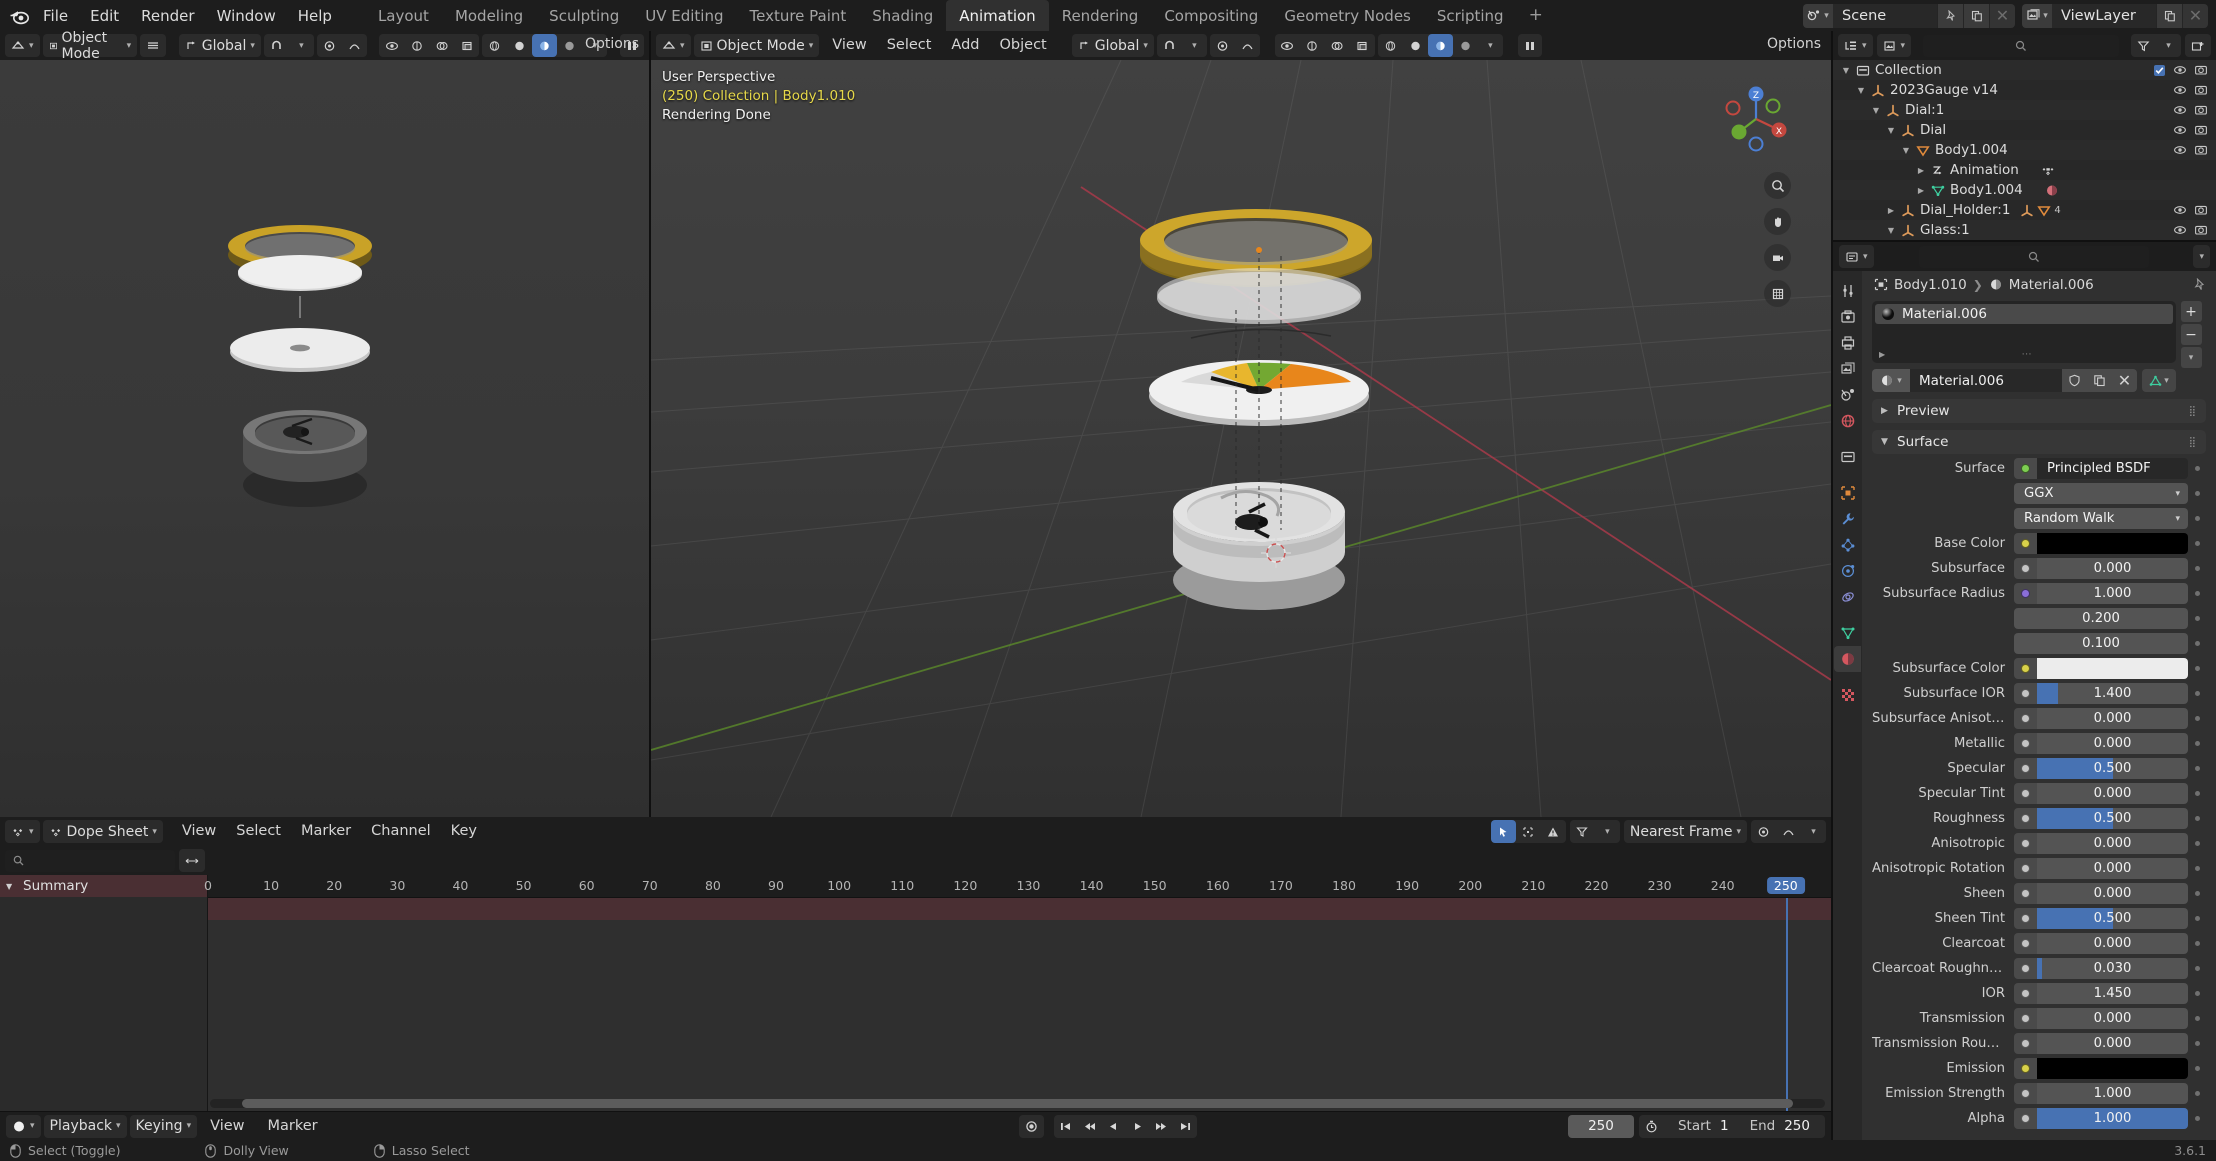 The height and width of the screenshot is (1161, 2216). What do you see at coordinates (85, 1126) in the screenshot?
I see `playbar-menu-playback: Playback ▾` at bounding box center [85, 1126].